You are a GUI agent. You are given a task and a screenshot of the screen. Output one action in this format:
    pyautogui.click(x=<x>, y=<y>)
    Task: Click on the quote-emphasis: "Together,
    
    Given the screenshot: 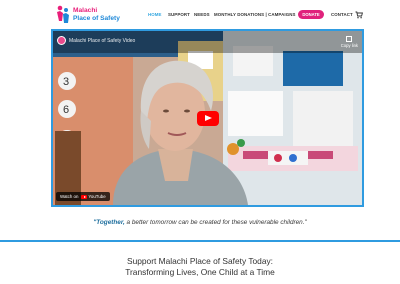 What is the action you would take?
    pyautogui.click(x=109, y=222)
    